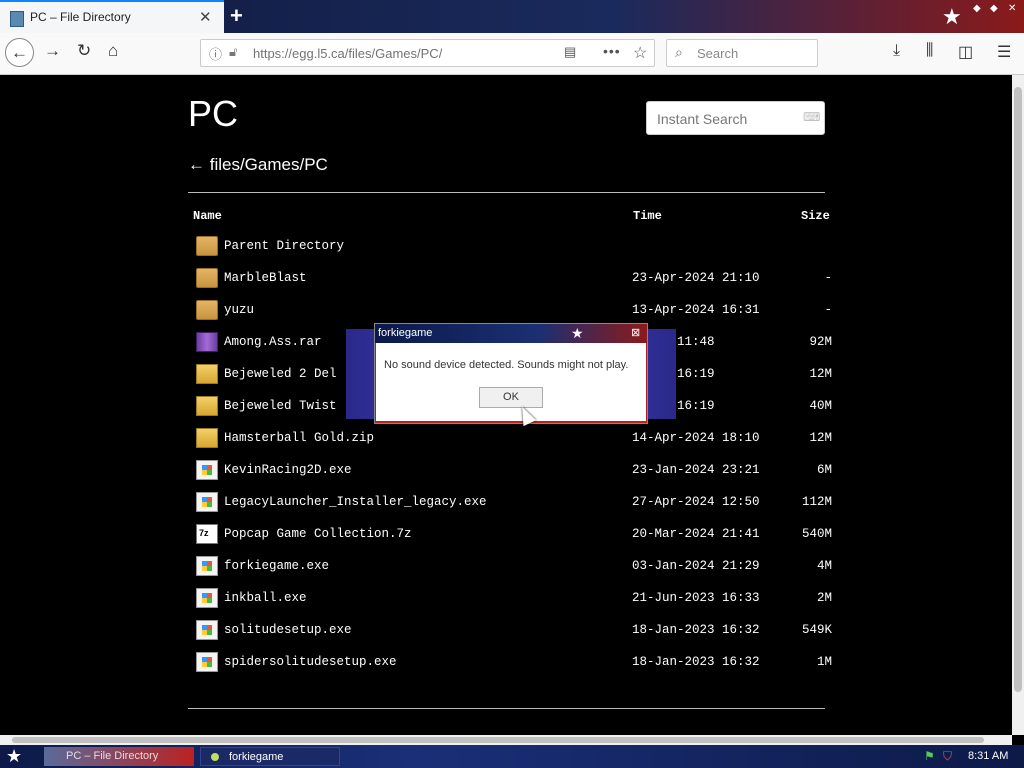  I want to click on taskbar-item-forkiegame: forkiegame, so click(270, 756).